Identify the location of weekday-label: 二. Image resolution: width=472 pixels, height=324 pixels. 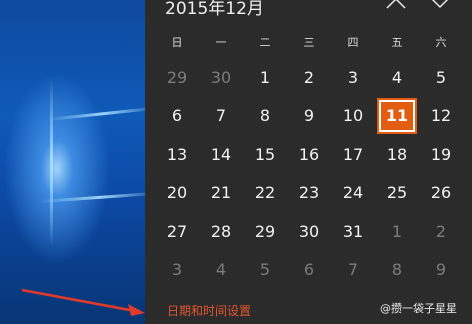
(265, 42).